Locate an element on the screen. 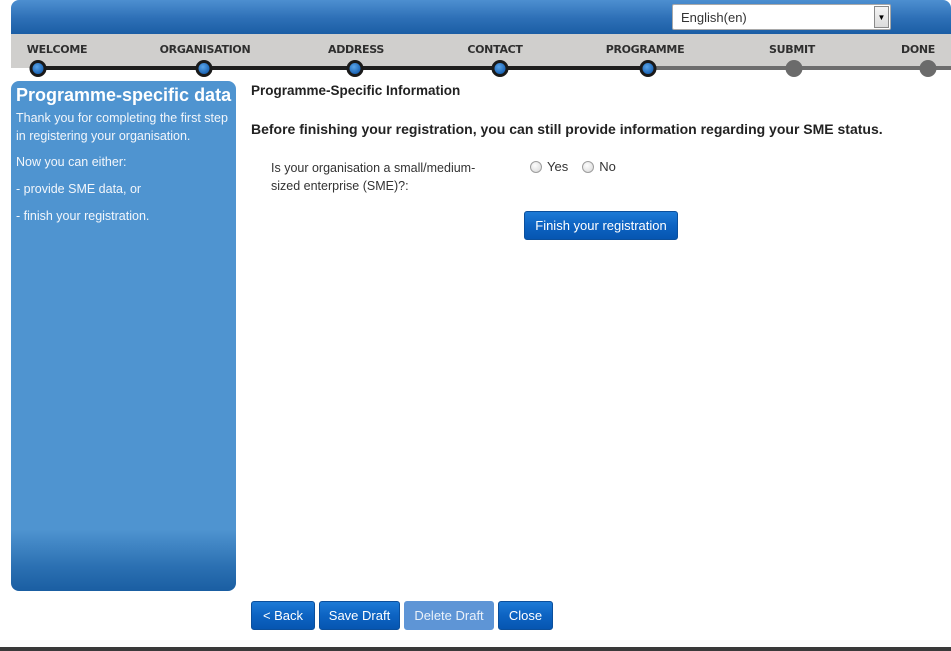 The width and height of the screenshot is (951, 651). step-dot-organisation is located at coordinates (204, 68).